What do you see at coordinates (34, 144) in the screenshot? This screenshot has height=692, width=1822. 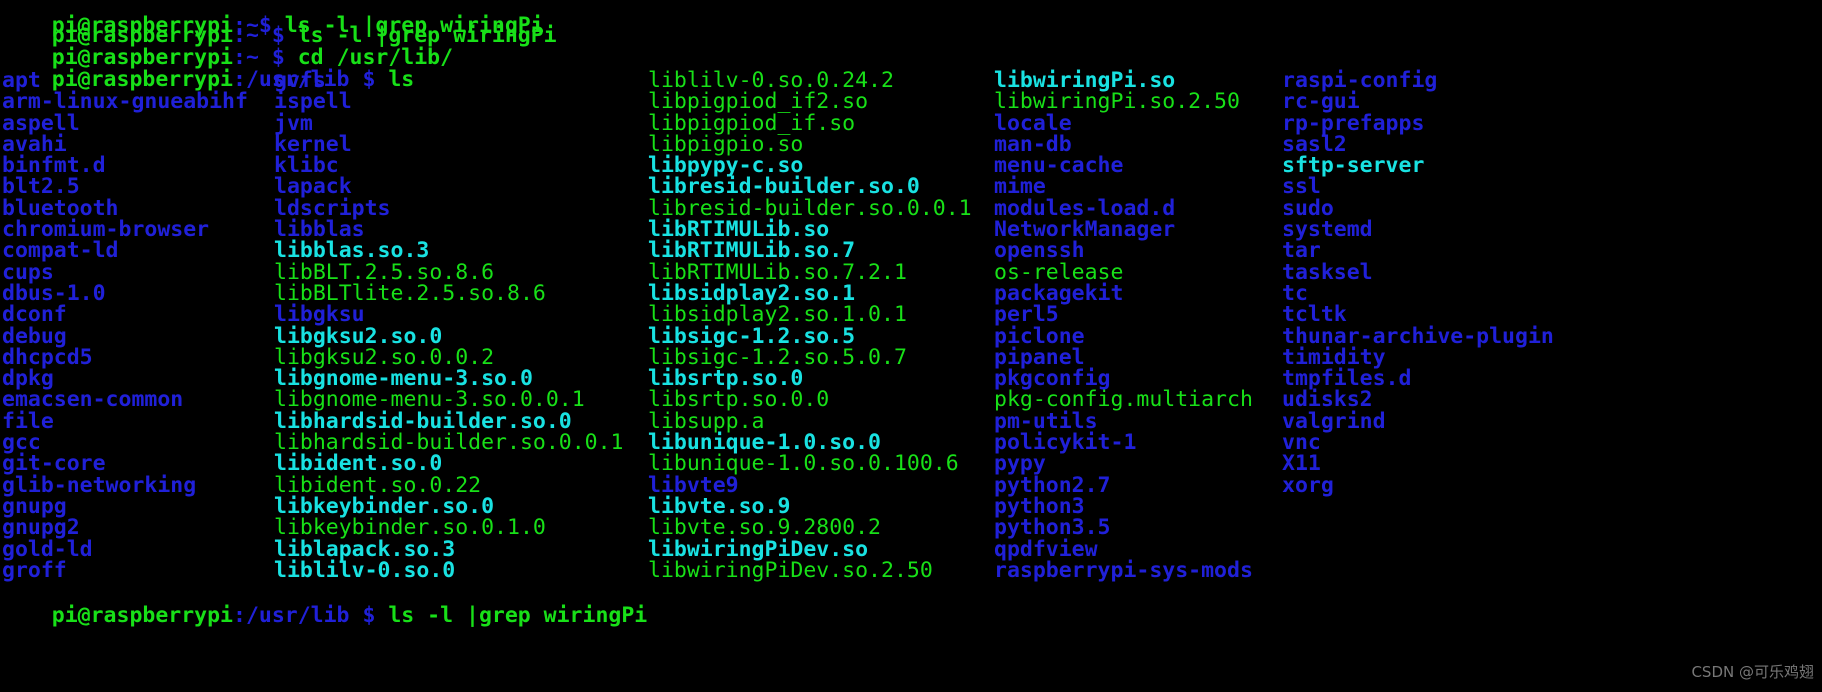 I see `ls-entry: avahi` at bounding box center [34, 144].